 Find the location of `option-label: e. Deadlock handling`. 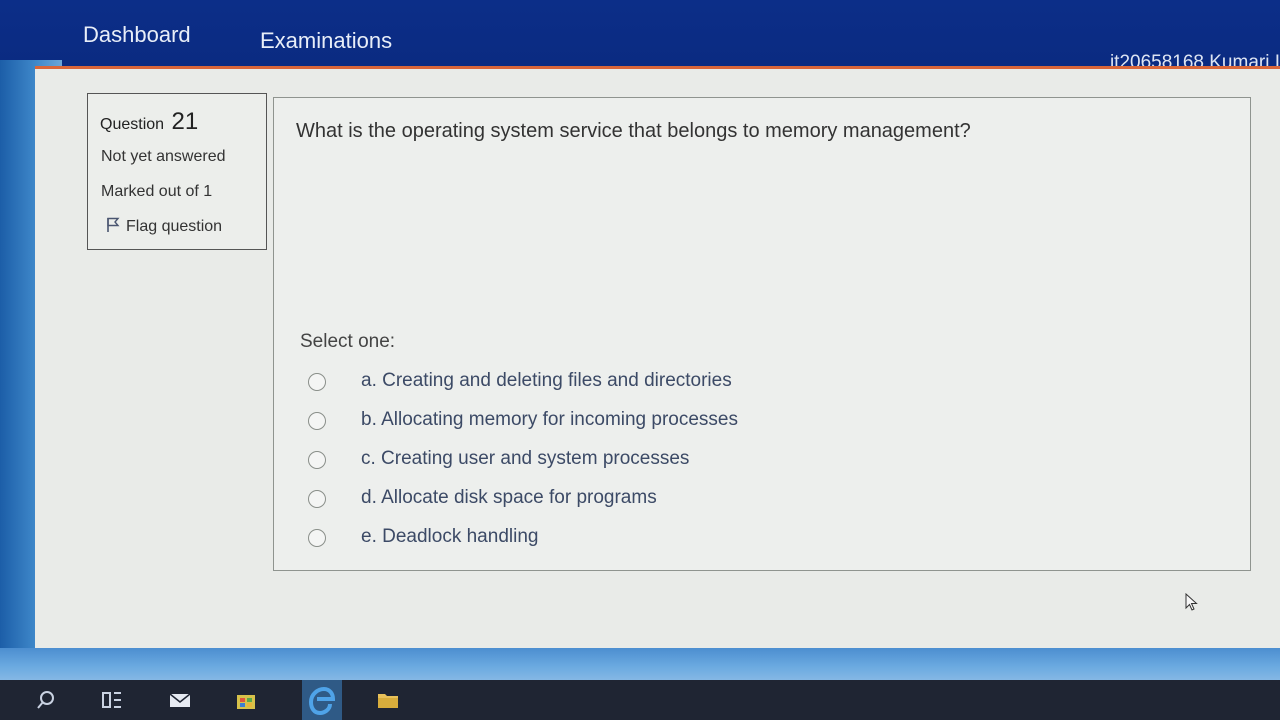

option-label: e. Deadlock handling is located at coordinates (449, 537).